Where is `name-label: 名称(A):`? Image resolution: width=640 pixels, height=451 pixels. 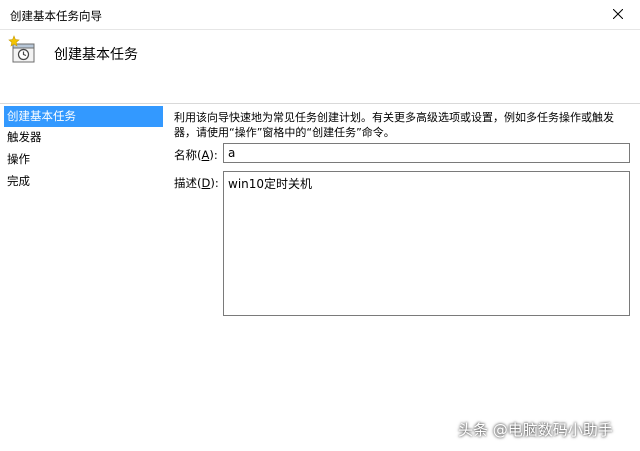
name-label: 名称(A): is located at coordinates (196, 155).